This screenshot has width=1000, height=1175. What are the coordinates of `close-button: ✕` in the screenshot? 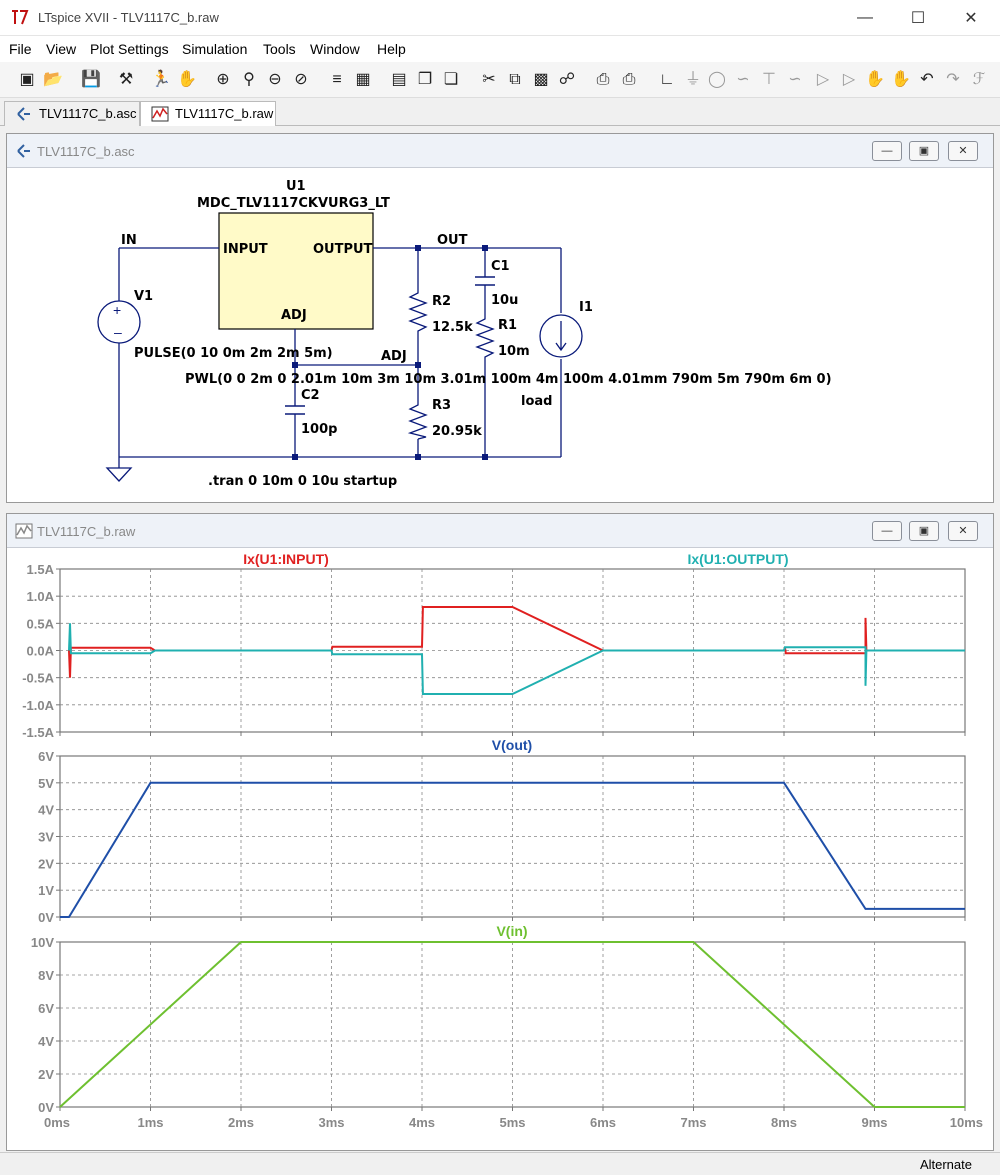 It's located at (971, 18).